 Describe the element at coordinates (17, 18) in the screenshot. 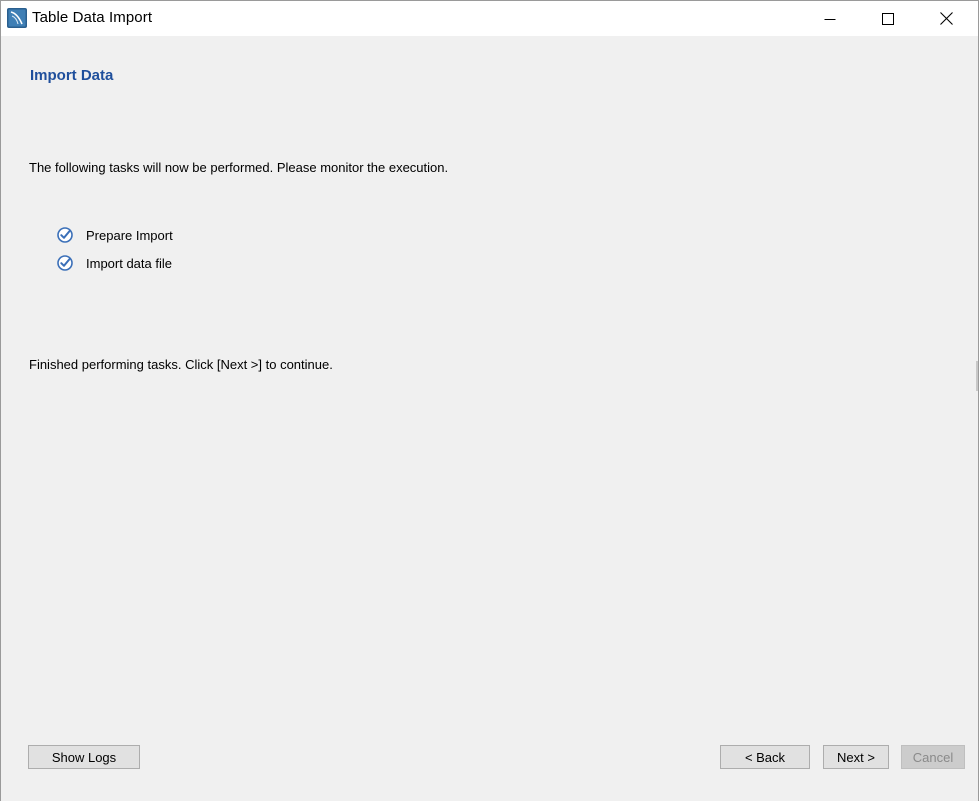

I see `mysql-workbench-icon` at that location.